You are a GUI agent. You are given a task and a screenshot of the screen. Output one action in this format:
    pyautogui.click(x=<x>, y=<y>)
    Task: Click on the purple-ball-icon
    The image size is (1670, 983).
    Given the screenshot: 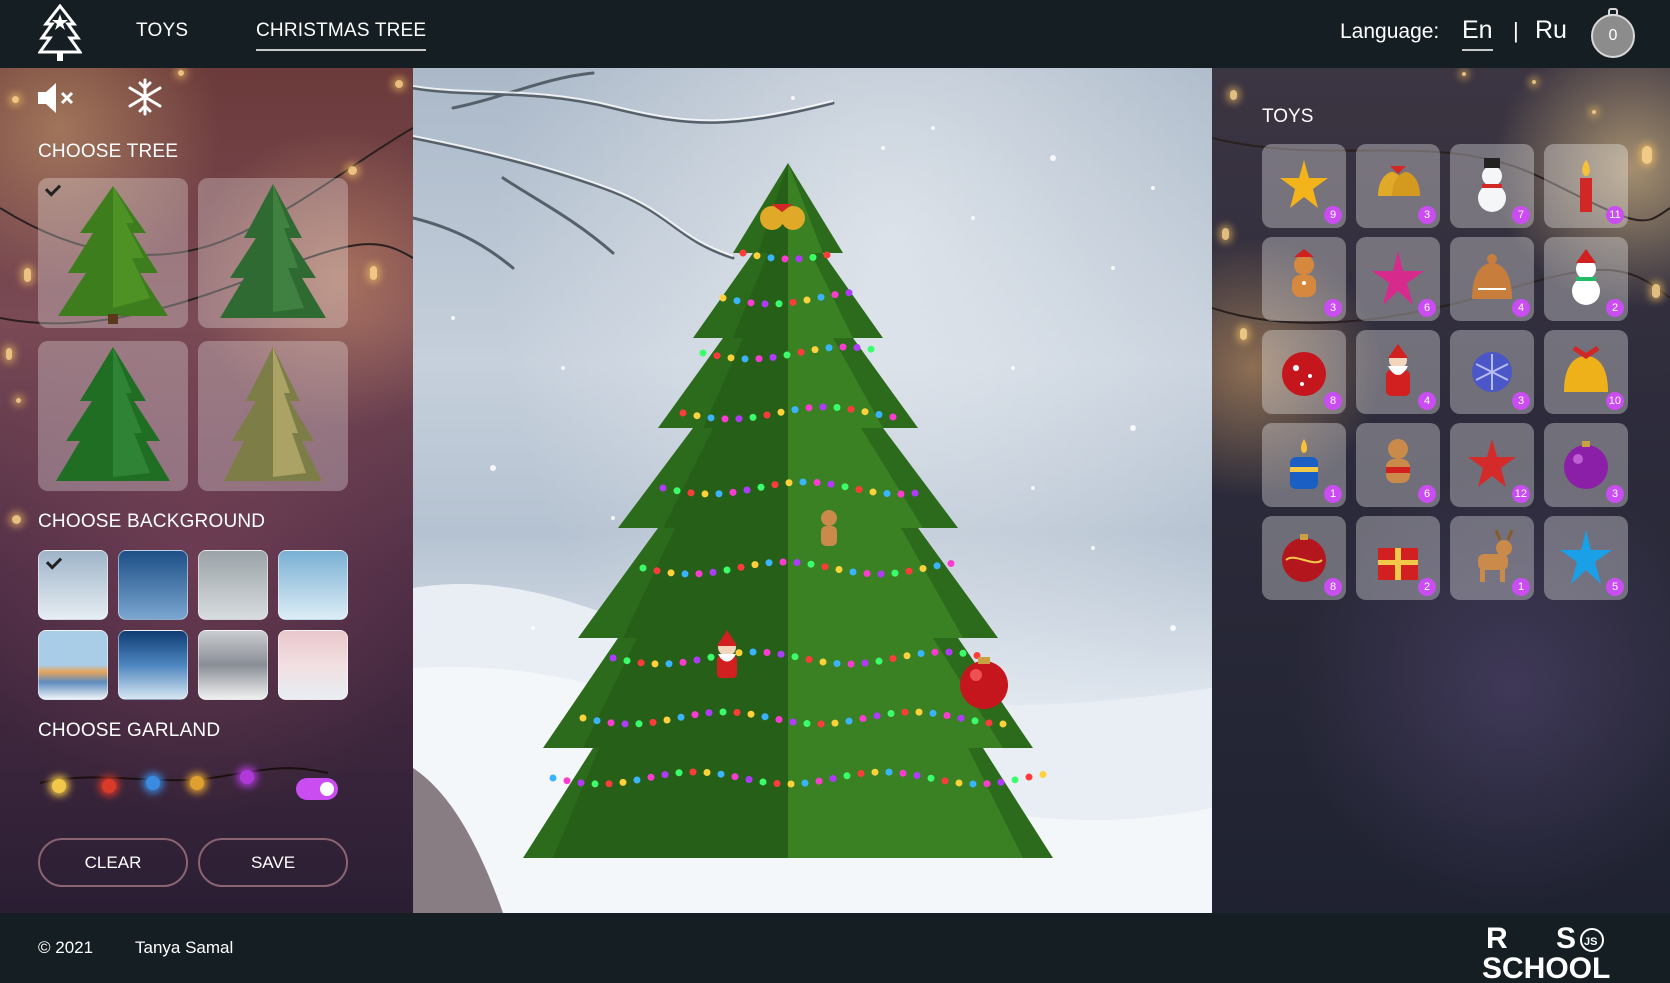 What is the action you would take?
    pyautogui.click(x=1586, y=465)
    